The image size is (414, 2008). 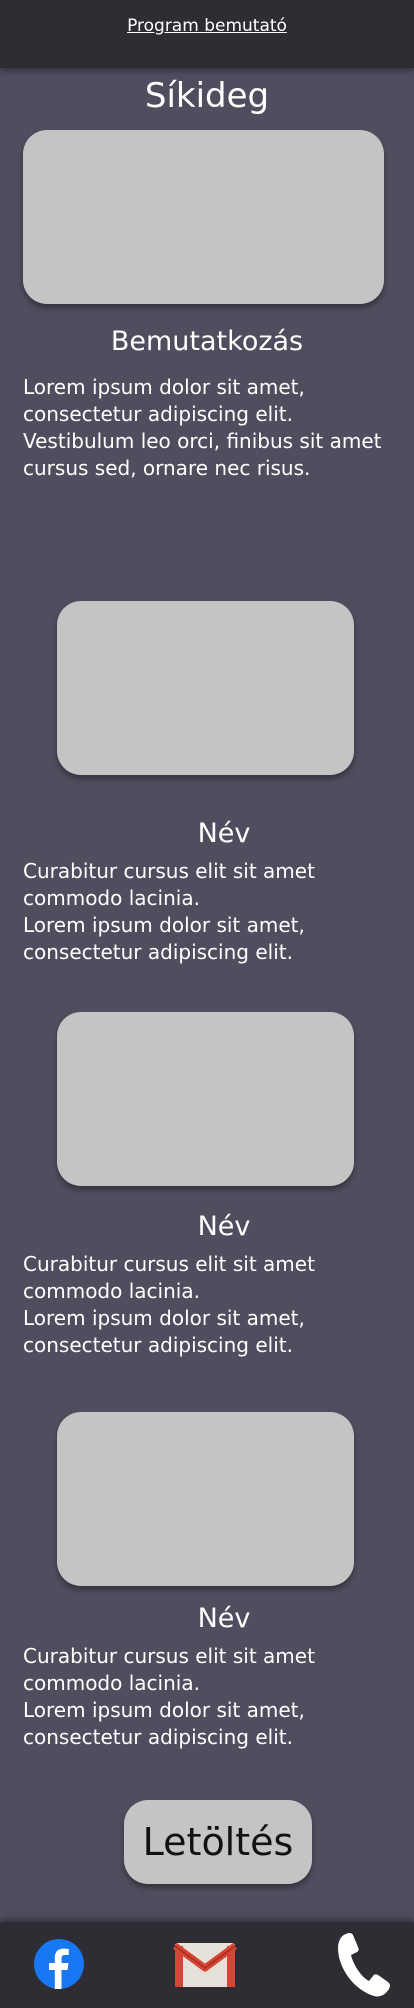 I want to click on facebook-icon, so click(x=59, y=1964).